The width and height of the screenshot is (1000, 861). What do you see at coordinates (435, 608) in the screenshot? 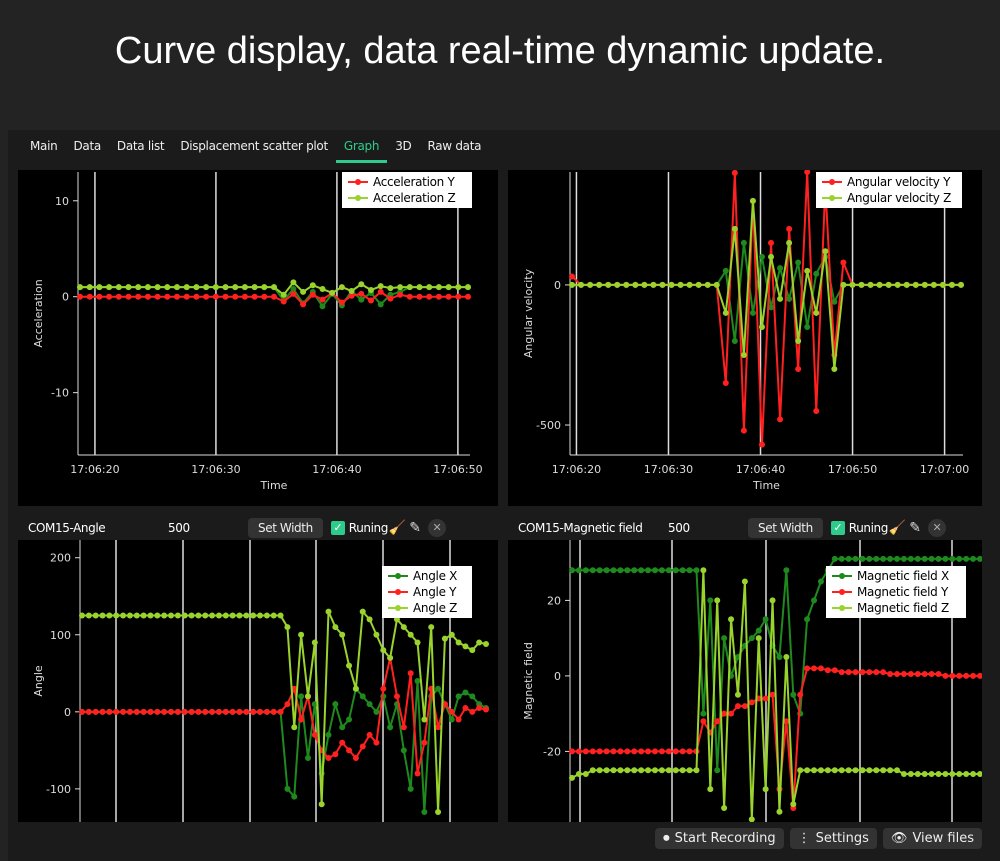
I see `legend-label: Angle Z` at bounding box center [435, 608].